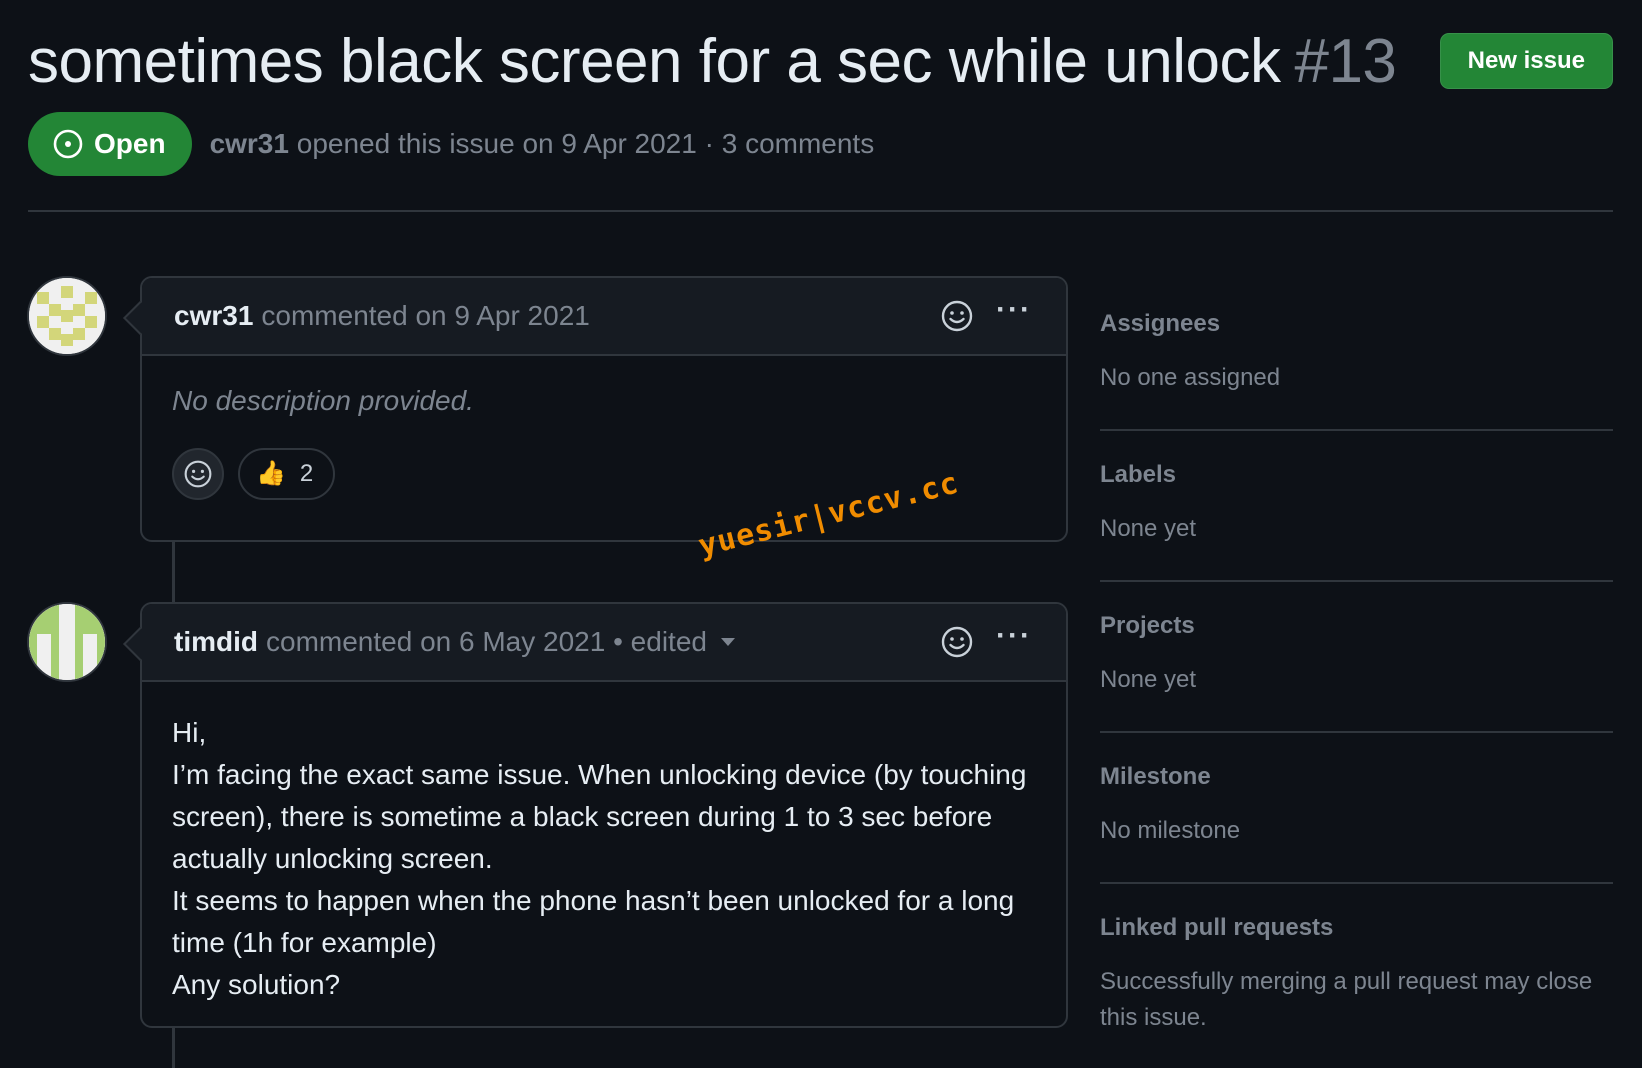  Describe the element at coordinates (1356, 506) in the screenshot. I see `sidebar-labels: Labels None yet` at that location.